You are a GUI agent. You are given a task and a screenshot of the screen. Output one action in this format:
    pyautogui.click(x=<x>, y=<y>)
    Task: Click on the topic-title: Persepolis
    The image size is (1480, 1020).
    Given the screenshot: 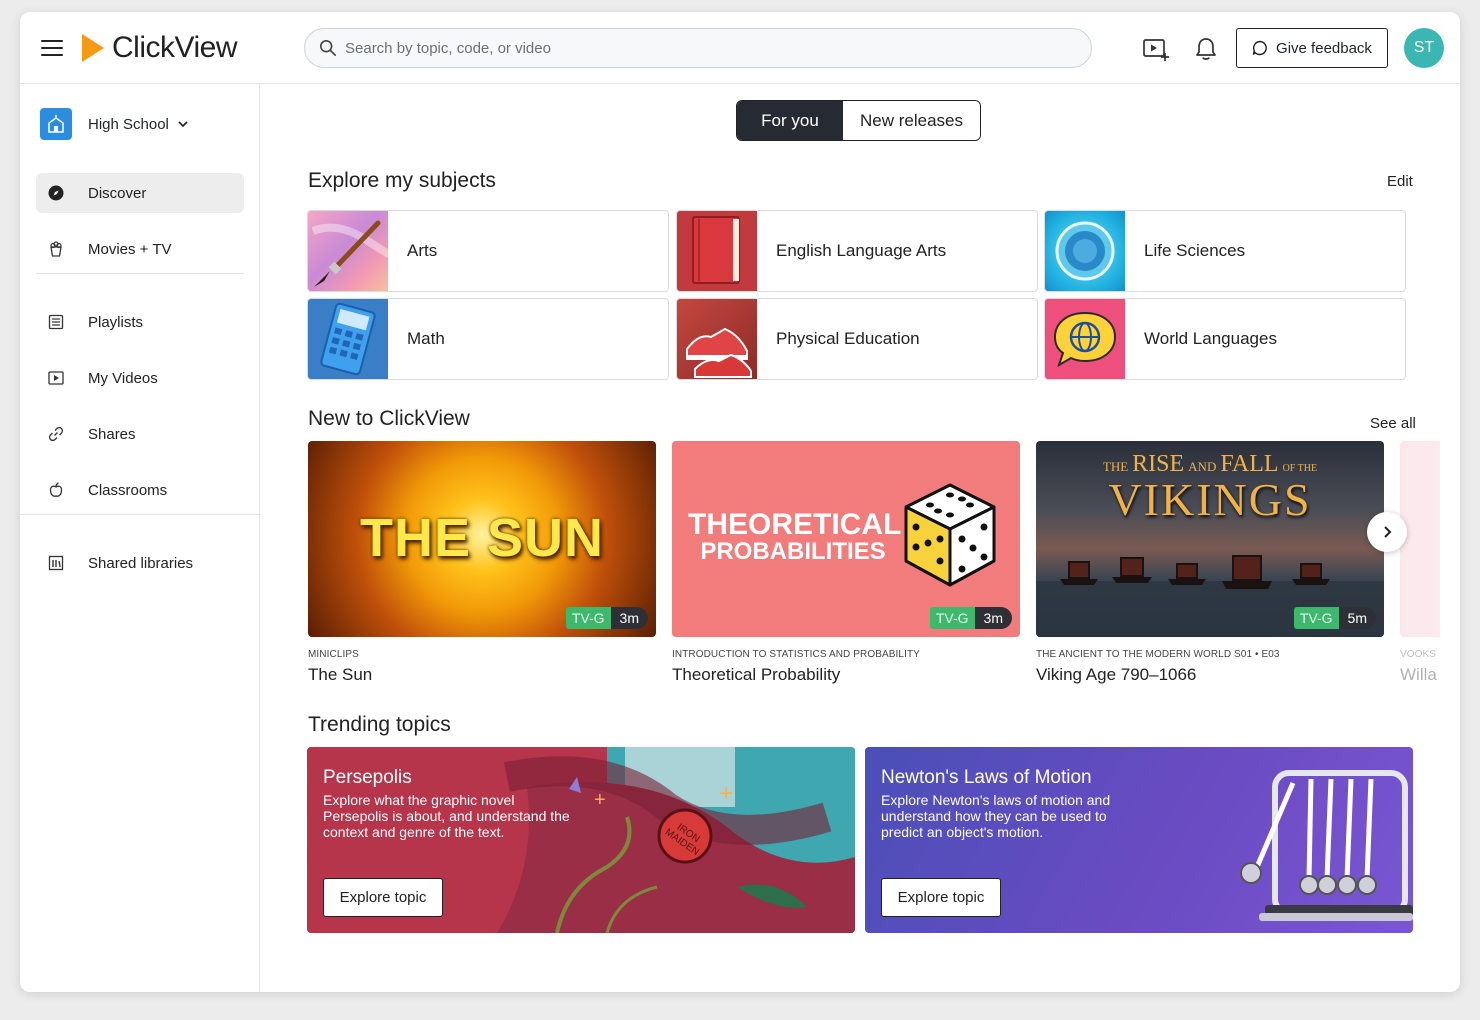 What is the action you would take?
    pyautogui.click(x=367, y=777)
    